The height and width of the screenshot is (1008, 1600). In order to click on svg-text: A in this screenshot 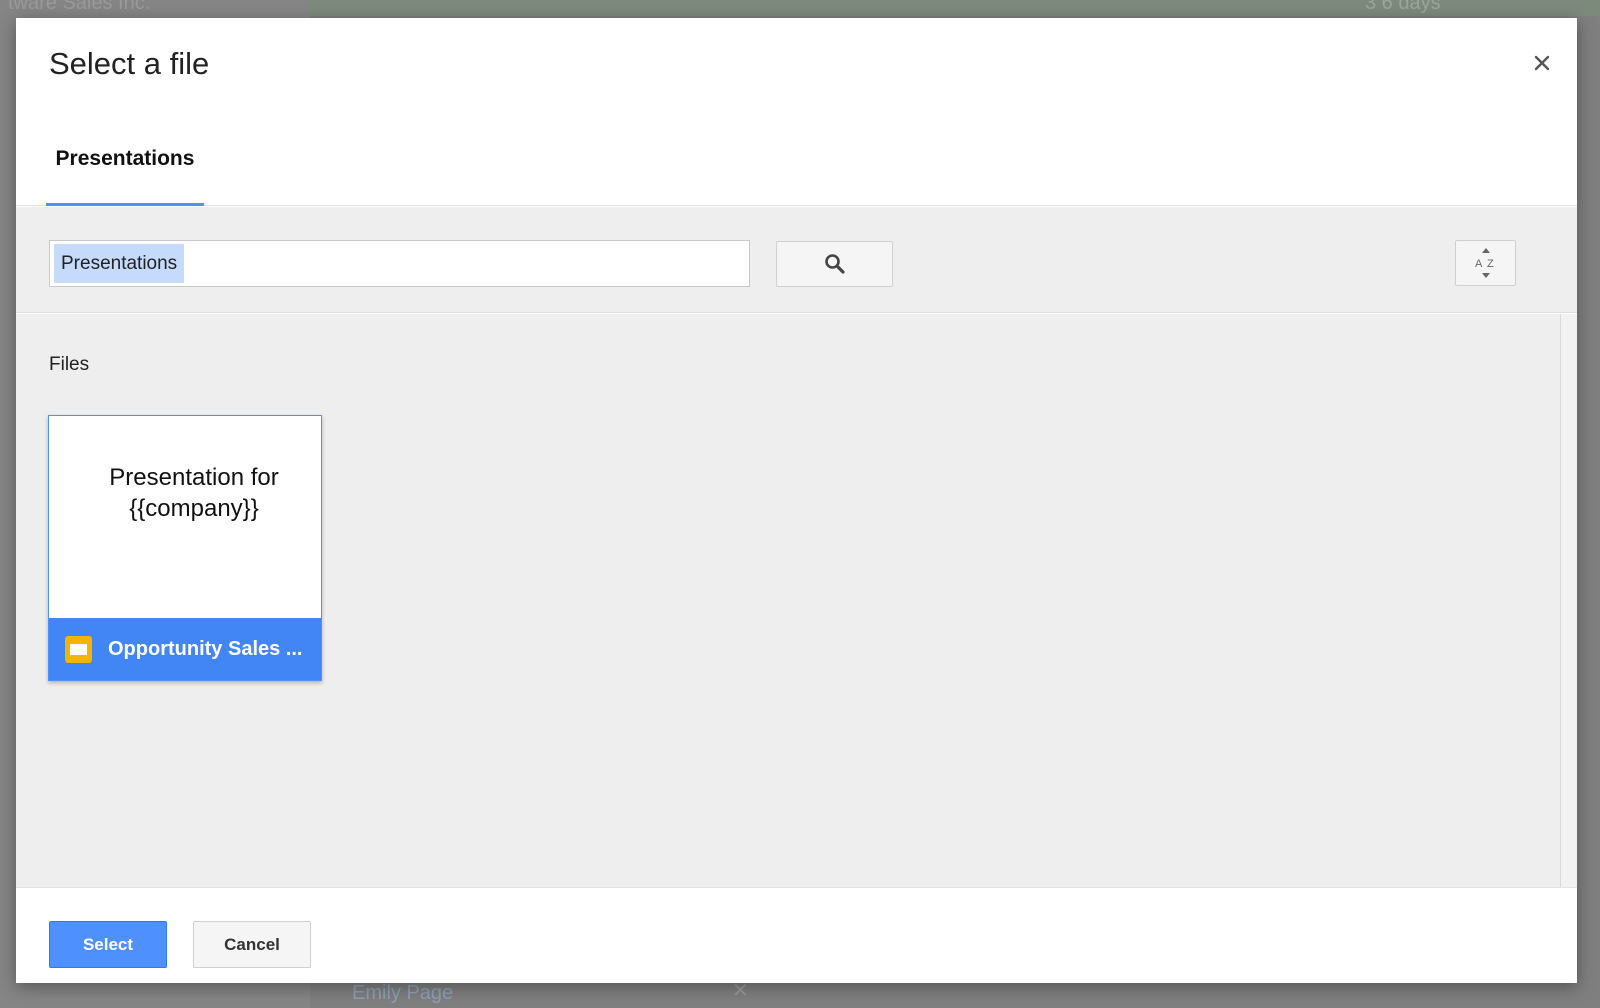, I will do `click(1479, 264)`.